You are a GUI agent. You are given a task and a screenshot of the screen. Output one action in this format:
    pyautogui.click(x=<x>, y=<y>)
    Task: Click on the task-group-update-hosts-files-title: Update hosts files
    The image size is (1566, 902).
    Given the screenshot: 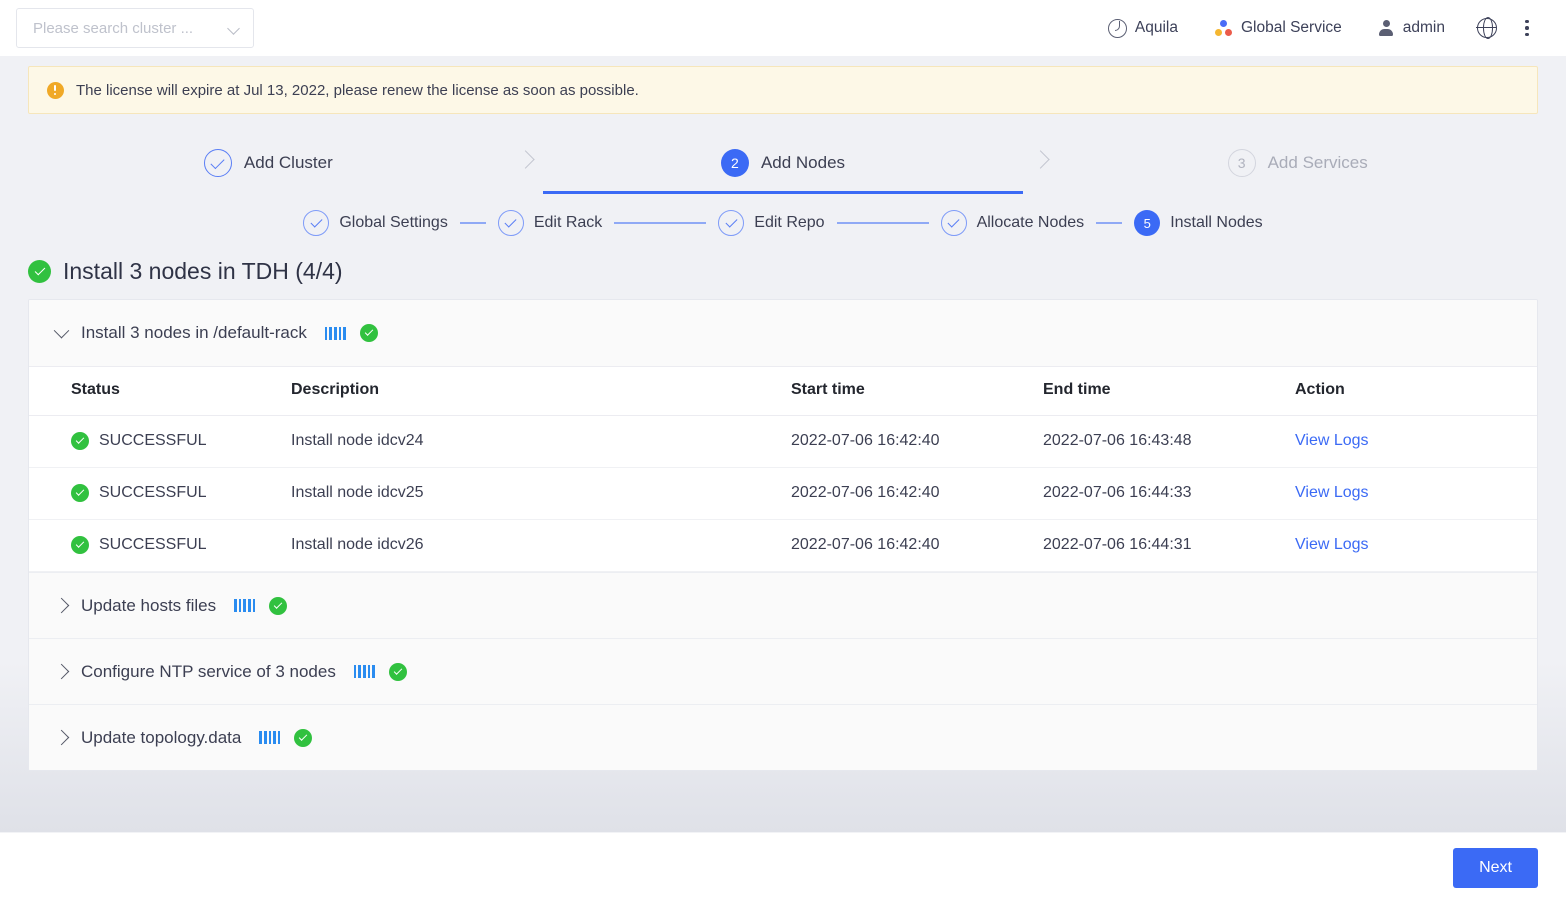 What is the action you would take?
    pyautogui.click(x=149, y=605)
    